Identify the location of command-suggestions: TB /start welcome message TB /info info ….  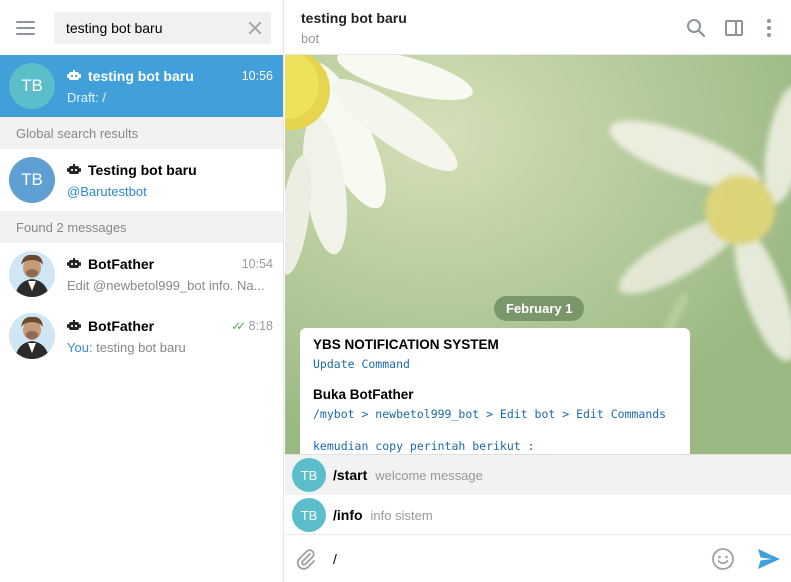
(538, 494).